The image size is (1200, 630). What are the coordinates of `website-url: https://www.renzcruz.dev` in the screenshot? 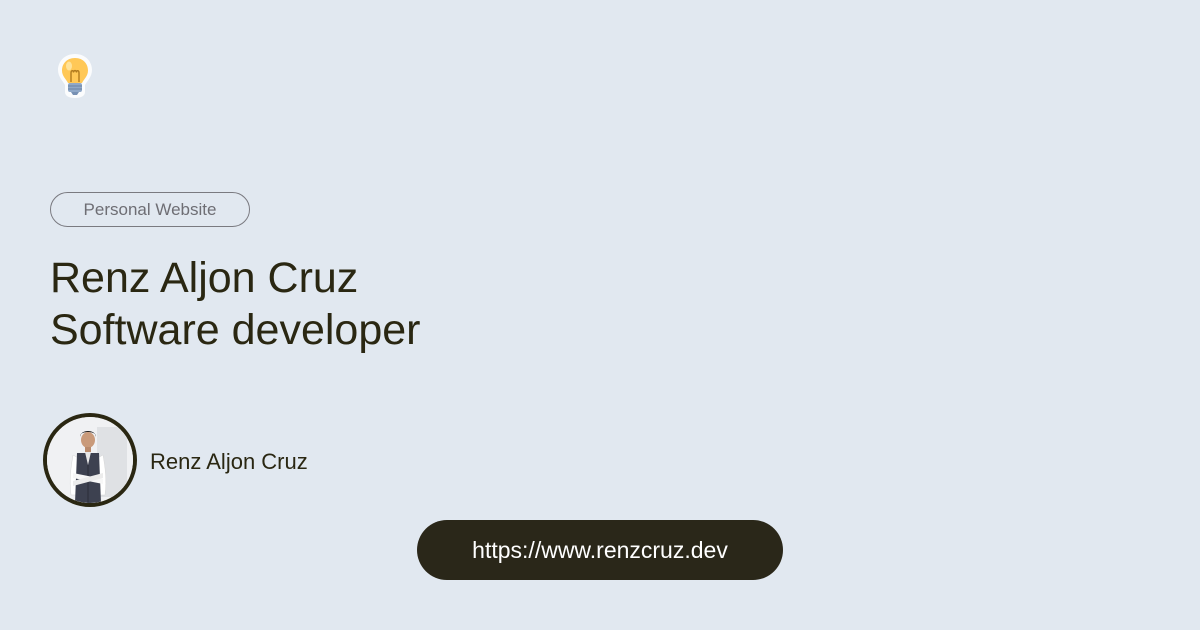 It's located at (600, 549).